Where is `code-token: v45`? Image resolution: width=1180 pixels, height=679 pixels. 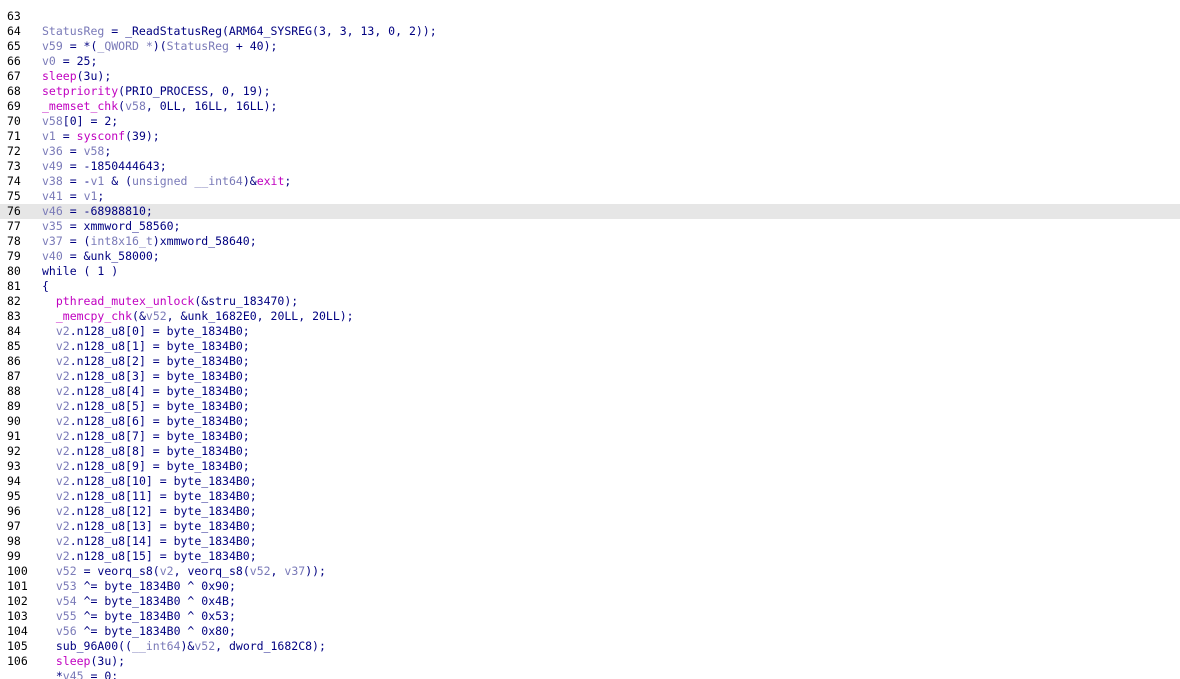
code-token: v45 is located at coordinates (73, 674).